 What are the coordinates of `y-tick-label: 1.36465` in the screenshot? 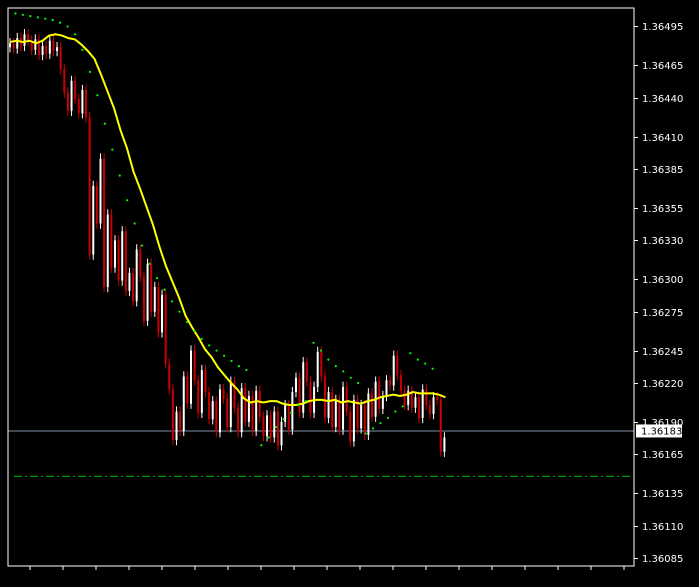 It's located at (662, 66).